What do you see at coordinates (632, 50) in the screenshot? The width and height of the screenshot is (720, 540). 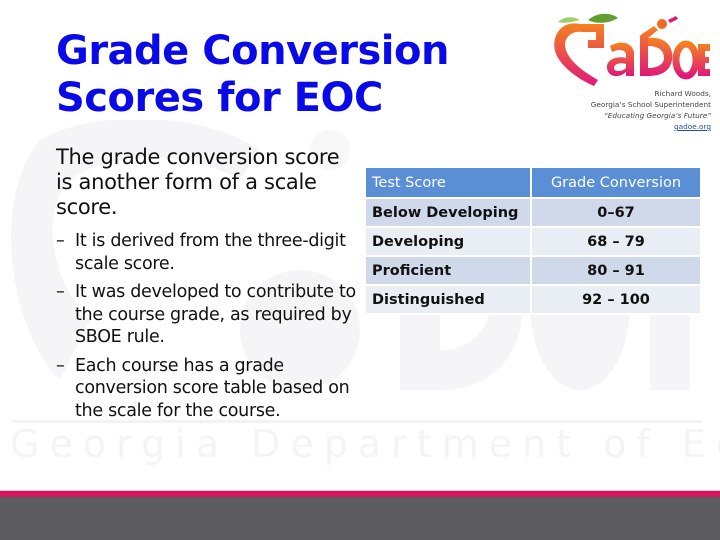 I see `gadoe-logo-icon` at bounding box center [632, 50].